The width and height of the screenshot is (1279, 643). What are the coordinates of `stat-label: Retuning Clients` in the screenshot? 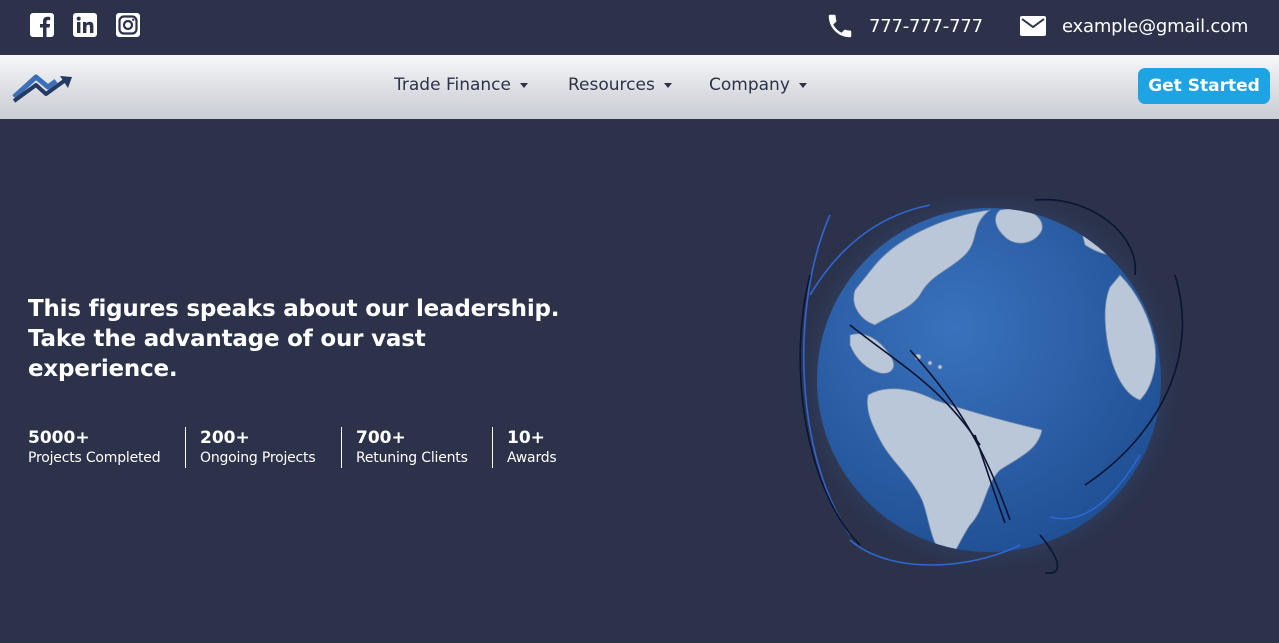 It's located at (412, 458).